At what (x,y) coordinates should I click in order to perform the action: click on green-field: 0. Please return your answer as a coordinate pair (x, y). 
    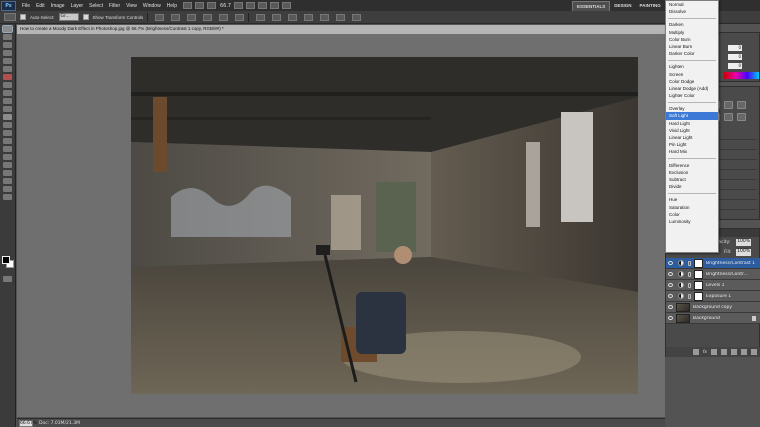
    Looking at the image, I should click on (735, 57).